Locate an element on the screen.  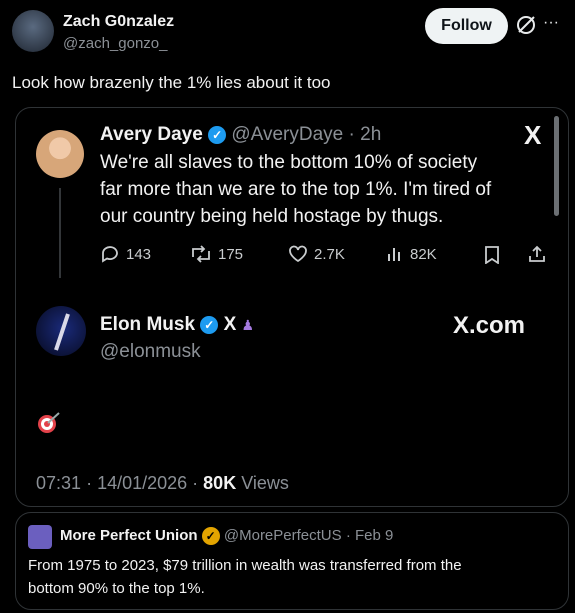
thread-line is located at coordinates (60, 233).